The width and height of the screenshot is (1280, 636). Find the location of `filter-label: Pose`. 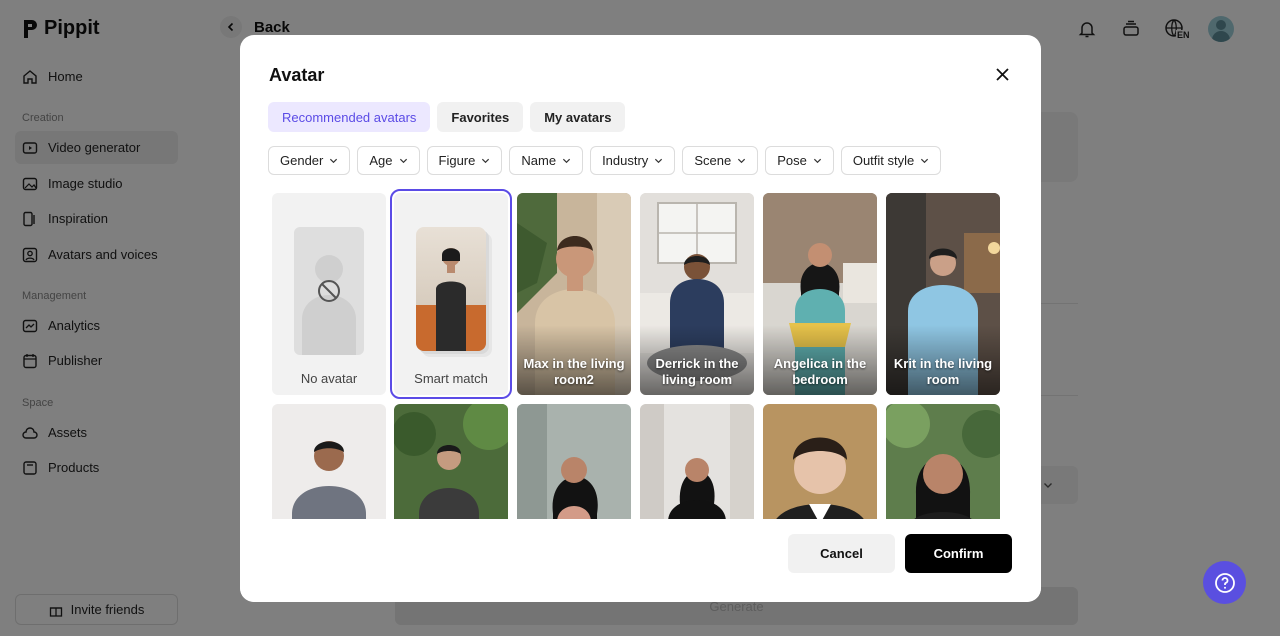

filter-label: Pose is located at coordinates (792, 160).